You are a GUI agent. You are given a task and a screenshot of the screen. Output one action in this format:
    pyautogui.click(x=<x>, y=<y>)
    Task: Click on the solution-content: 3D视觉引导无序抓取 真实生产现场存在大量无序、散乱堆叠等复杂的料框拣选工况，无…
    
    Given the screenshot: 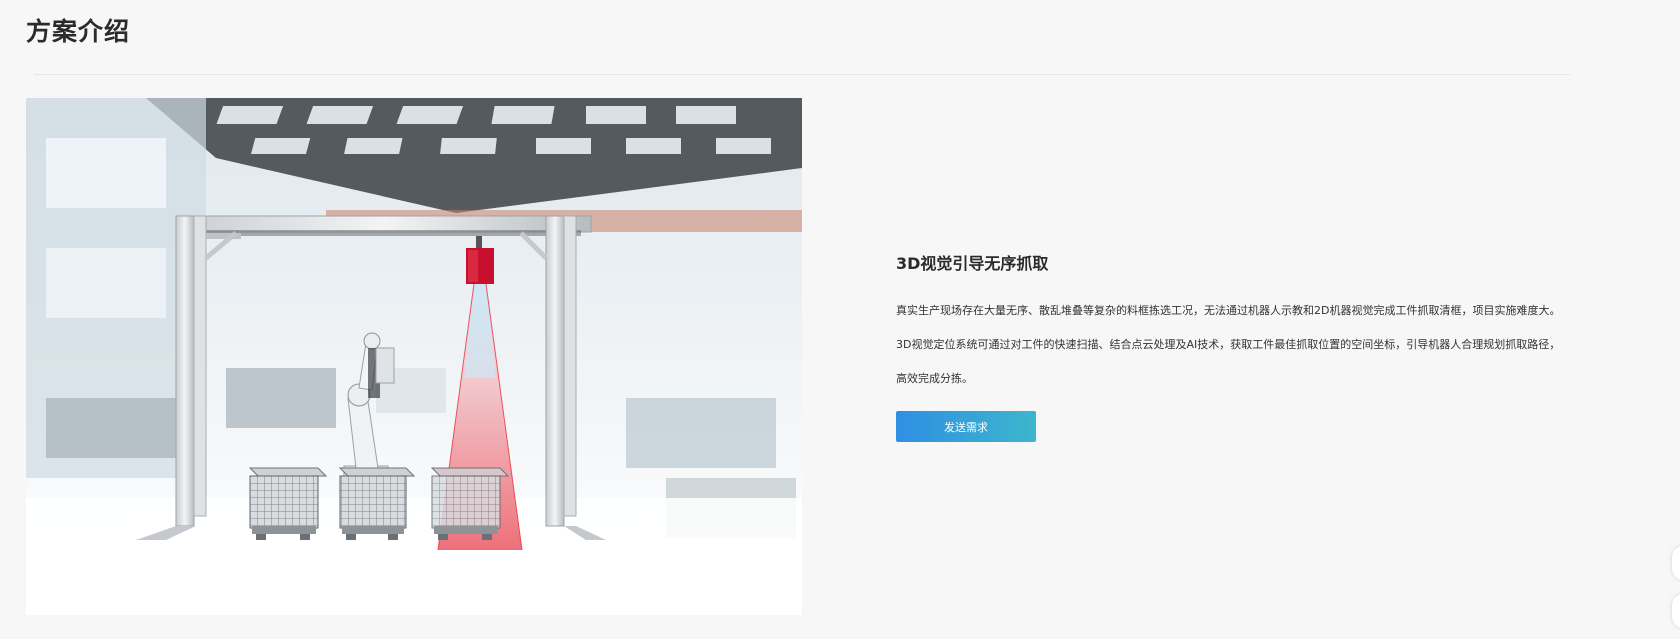 What is the action you would take?
    pyautogui.click(x=1246, y=346)
    